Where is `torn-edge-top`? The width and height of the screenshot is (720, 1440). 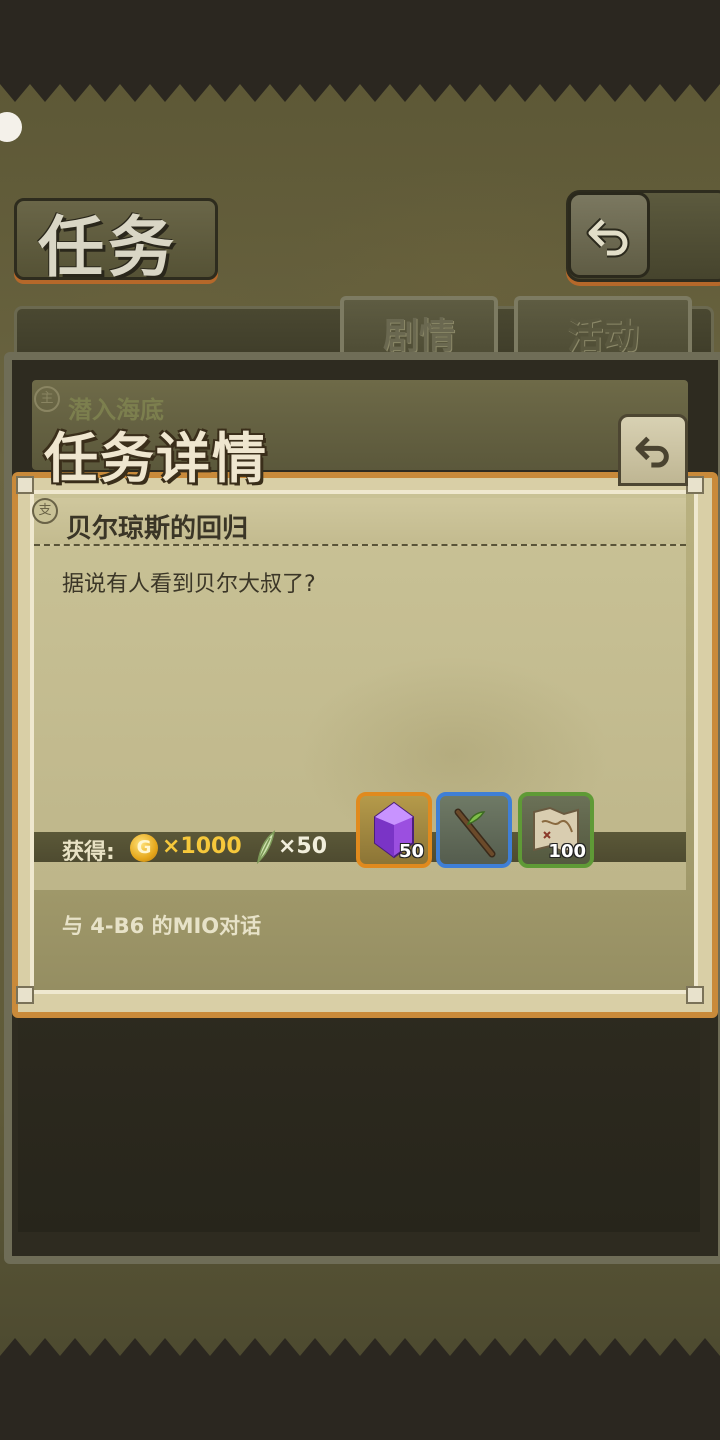
torn-edge-top is located at coordinates (360, 91).